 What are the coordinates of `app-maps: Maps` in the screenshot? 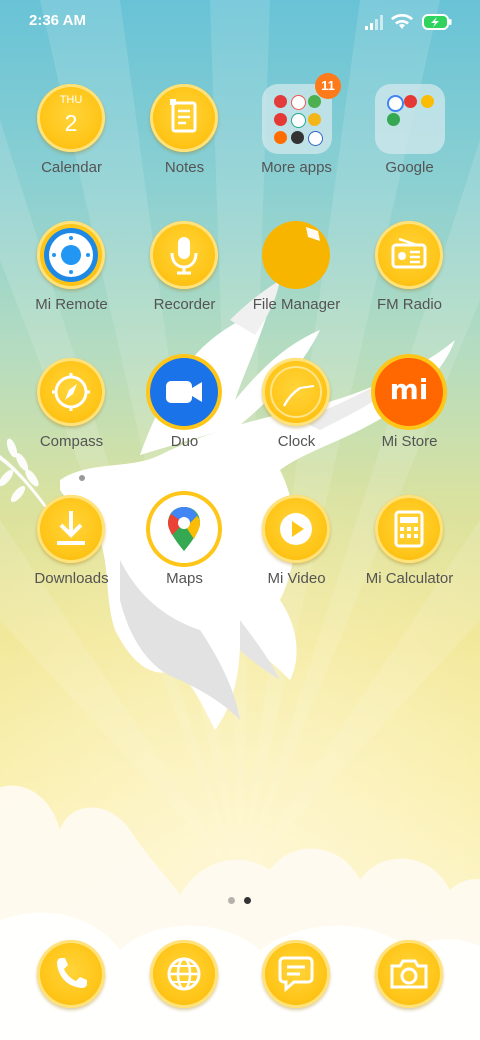 It's located at (184, 551).